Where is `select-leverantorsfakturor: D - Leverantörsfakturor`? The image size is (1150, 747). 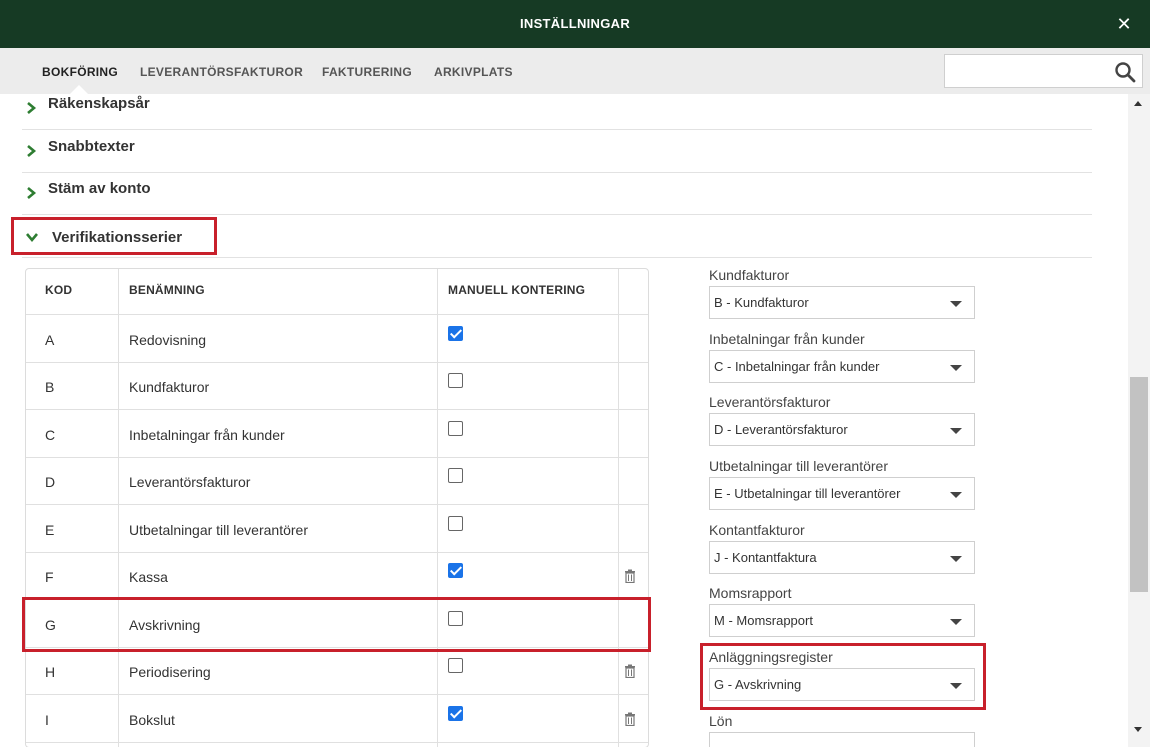
select-leverantorsfakturor: D - Leverantörsfakturor is located at coordinates (842, 429).